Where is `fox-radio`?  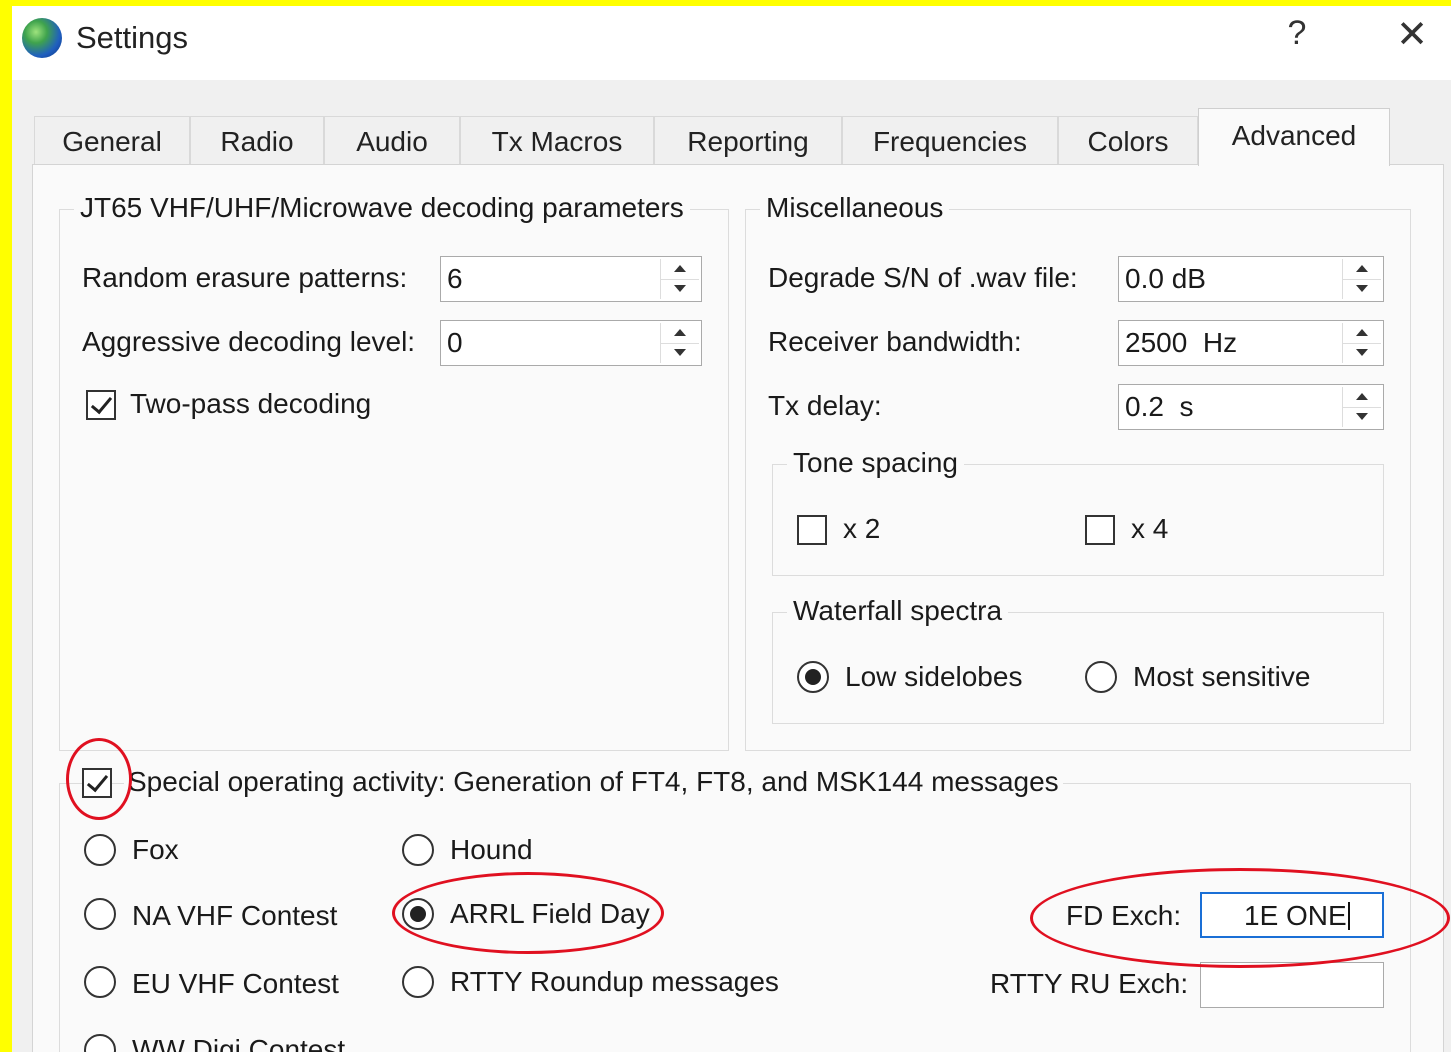 fox-radio is located at coordinates (100, 850).